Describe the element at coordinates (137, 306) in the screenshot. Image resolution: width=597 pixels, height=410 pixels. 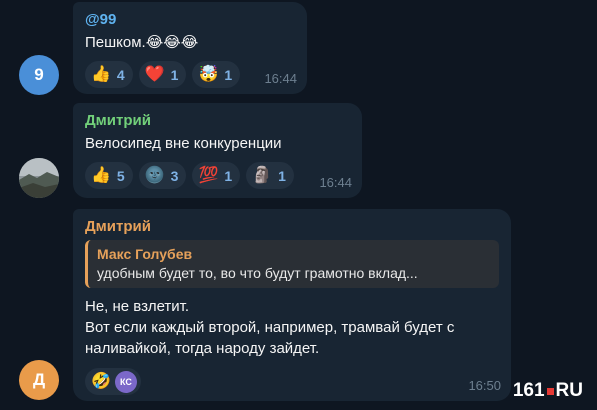
I see `message-text-line: Не, не взлетит.` at that location.